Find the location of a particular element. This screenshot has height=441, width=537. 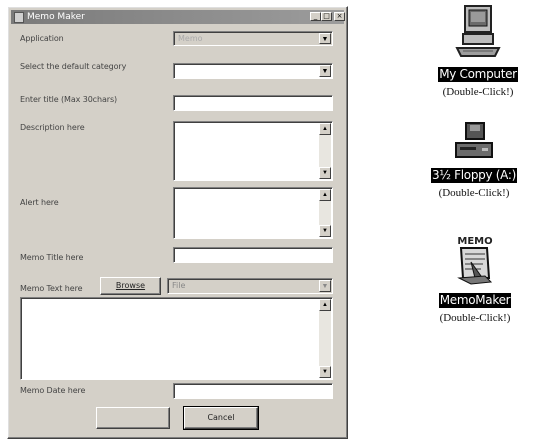

maximize-button: □ is located at coordinates (326, 16).